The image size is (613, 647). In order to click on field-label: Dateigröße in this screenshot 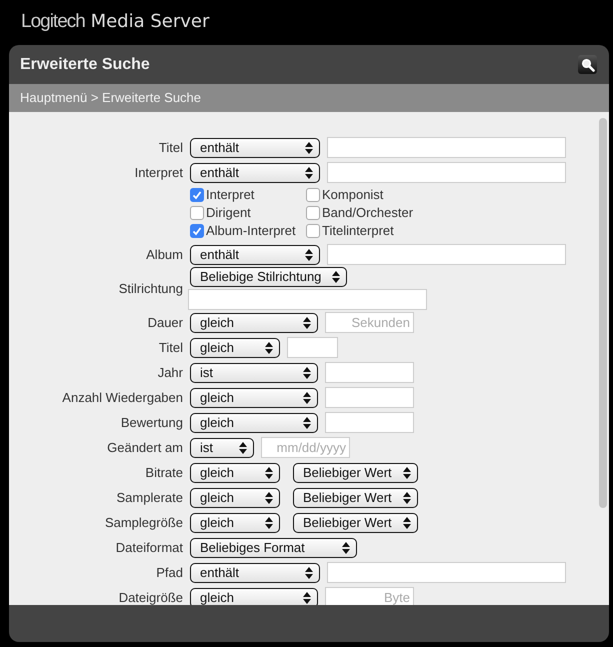, I will do `click(150, 596)`.